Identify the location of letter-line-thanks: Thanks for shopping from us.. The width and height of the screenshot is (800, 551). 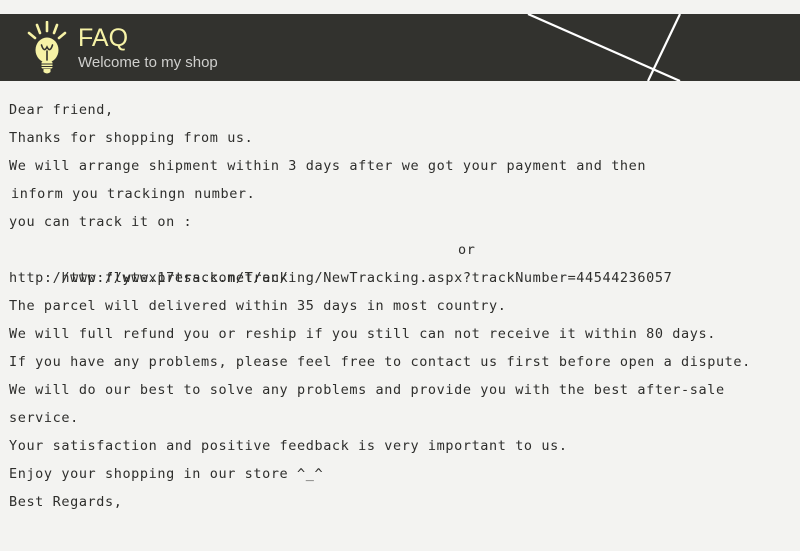
(131, 138).